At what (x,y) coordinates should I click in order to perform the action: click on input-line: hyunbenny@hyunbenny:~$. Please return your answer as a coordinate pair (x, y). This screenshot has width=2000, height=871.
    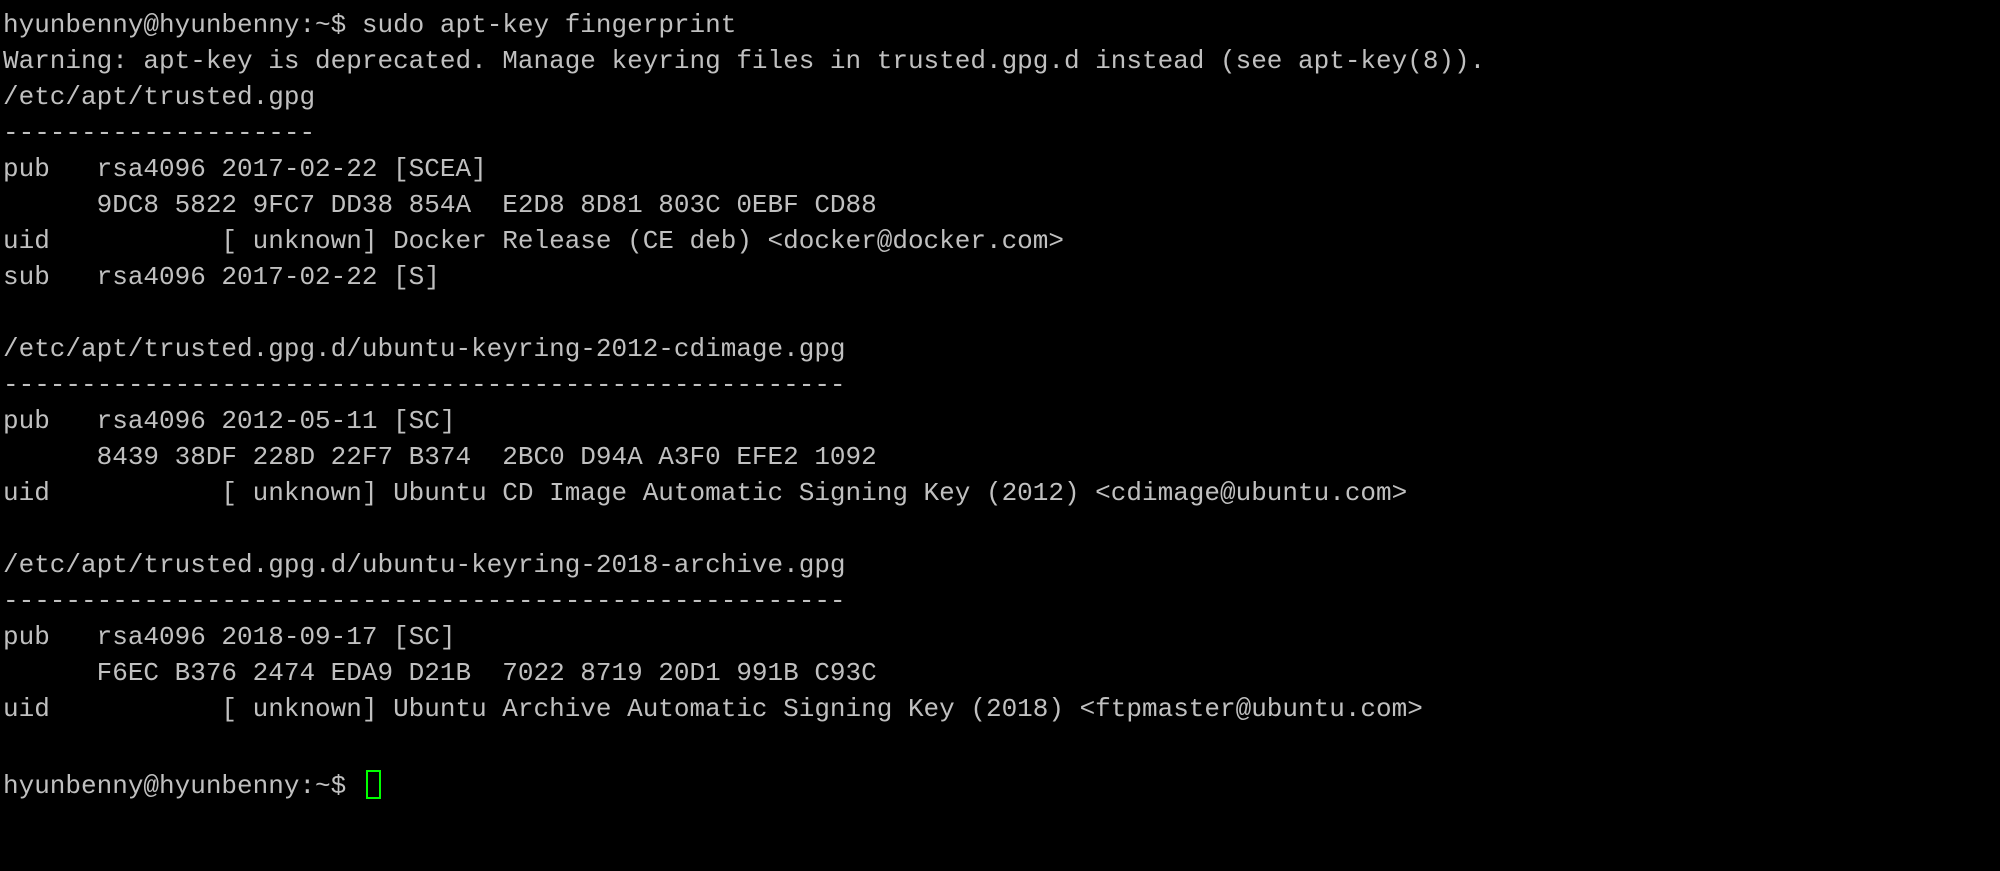
    Looking at the image, I should click on (192, 786).